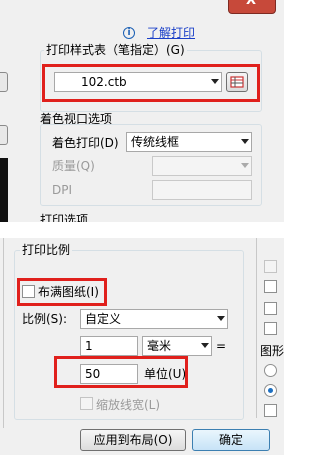 Image resolution: width=320 pixels, height=455 pixels. What do you see at coordinates (177, 346) in the screenshot?
I see `units-type-select: 毫米` at bounding box center [177, 346].